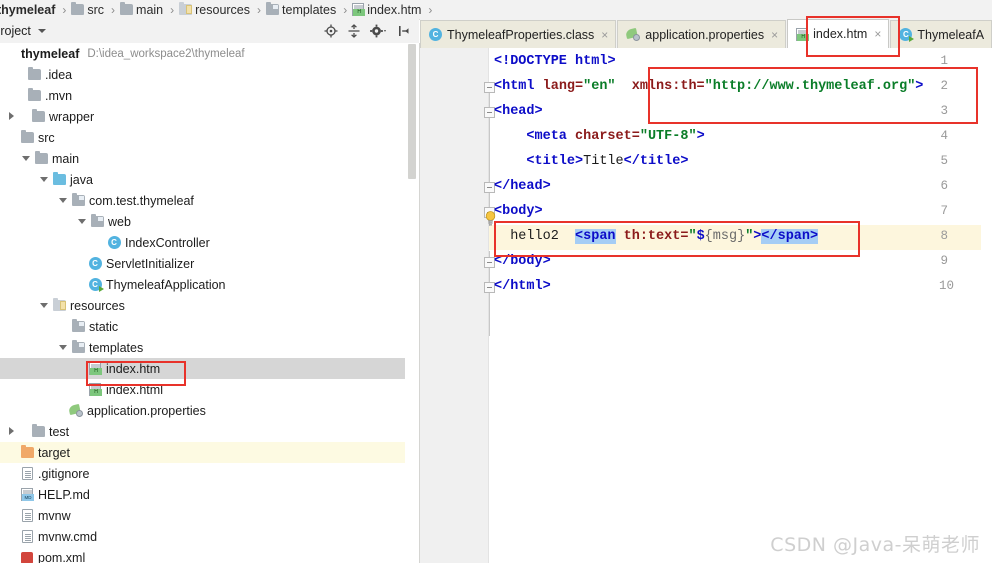  What do you see at coordinates (202, 452) in the screenshot?
I see `tree-row-target: target` at bounding box center [202, 452].